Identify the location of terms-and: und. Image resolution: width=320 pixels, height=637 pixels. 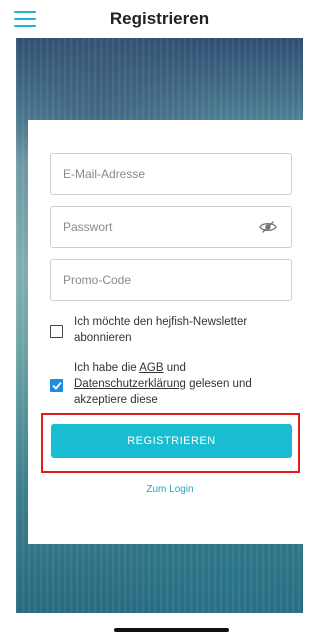
(174, 368).